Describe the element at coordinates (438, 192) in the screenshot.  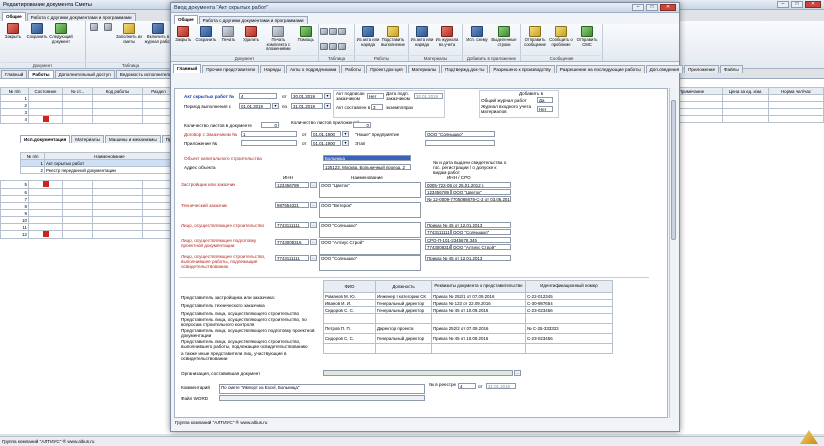
I see `party-cert-inn-field: 123456789` at that location.